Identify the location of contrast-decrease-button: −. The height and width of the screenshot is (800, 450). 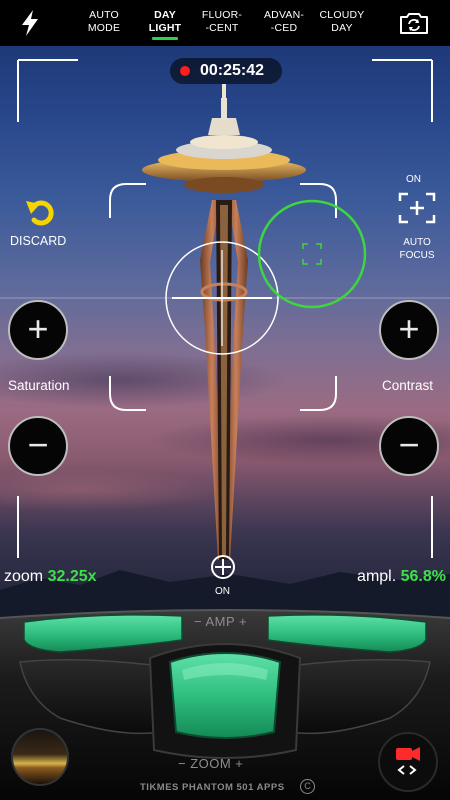
(409, 446).